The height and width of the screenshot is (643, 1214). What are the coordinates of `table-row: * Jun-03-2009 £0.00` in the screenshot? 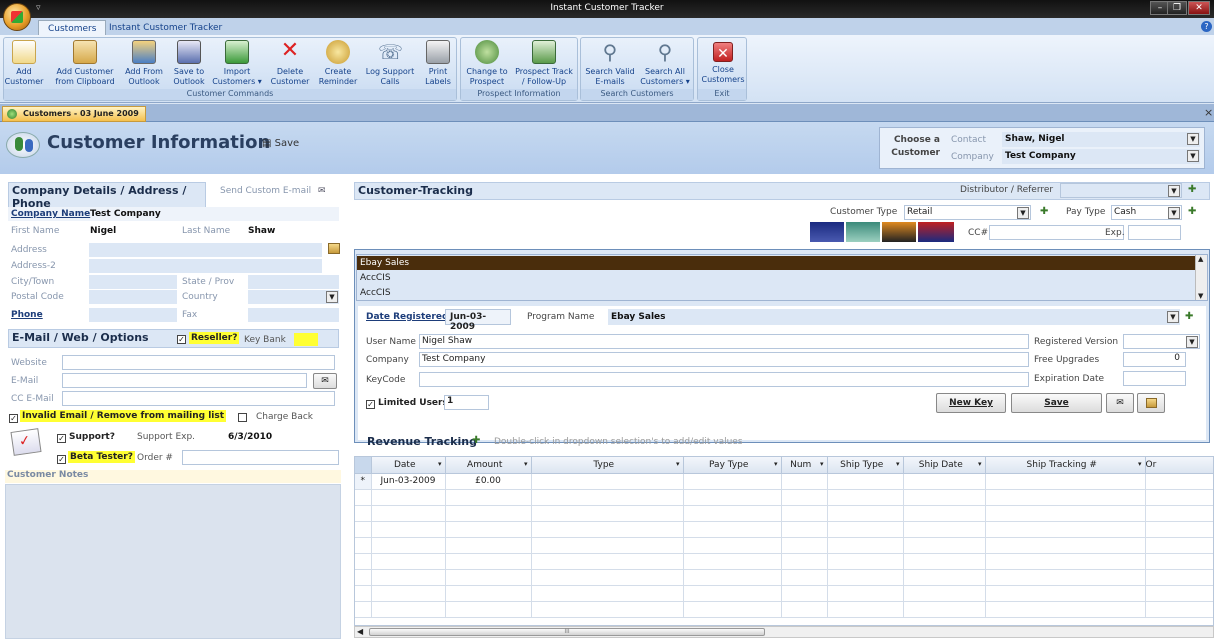 It's located at (784, 481).